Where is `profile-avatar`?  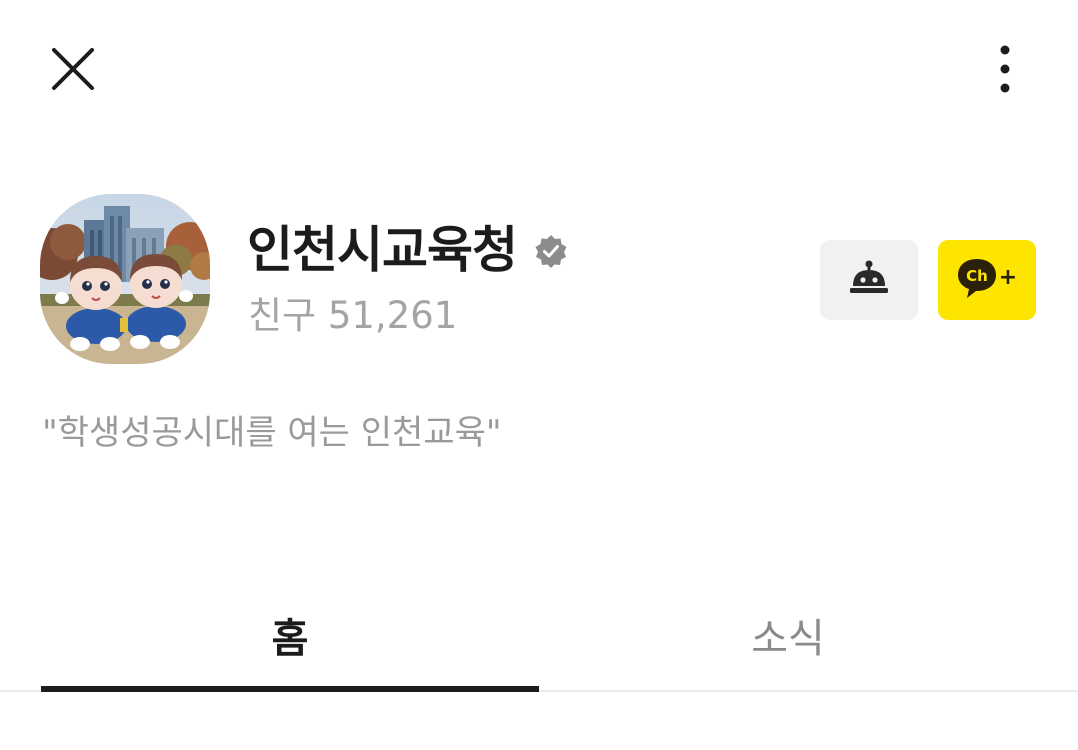 profile-avatar is located at coordinates (125, 279).